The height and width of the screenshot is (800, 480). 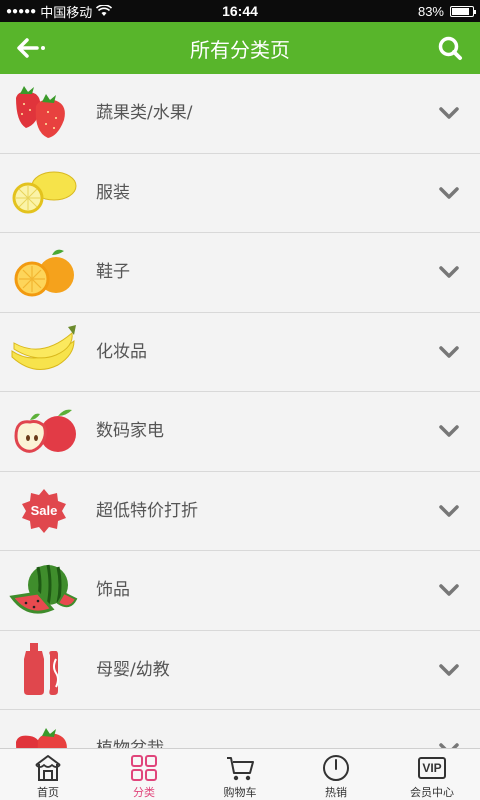 What do you see at coordinates (144, 113) in the screenshot?
I see `category-label: 蔬果类/水果/` at bounding box center [144, 113].